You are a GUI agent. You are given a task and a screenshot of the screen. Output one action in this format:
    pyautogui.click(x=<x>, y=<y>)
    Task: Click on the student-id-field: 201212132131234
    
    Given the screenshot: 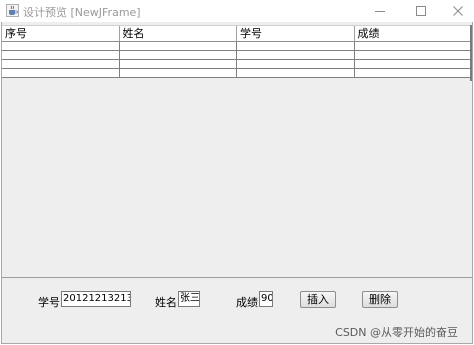 What is the action you would take?
    pyautogui.click(x=96, y=299)
    